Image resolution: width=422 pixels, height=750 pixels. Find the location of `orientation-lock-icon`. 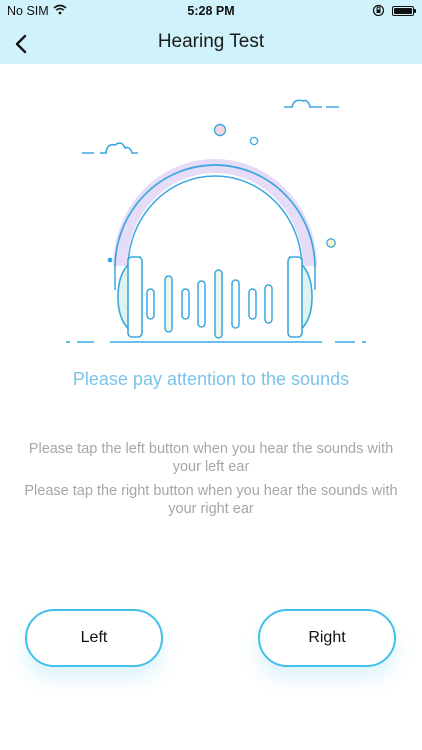

orientation-lock-icon is located at coordinates (378, 12).